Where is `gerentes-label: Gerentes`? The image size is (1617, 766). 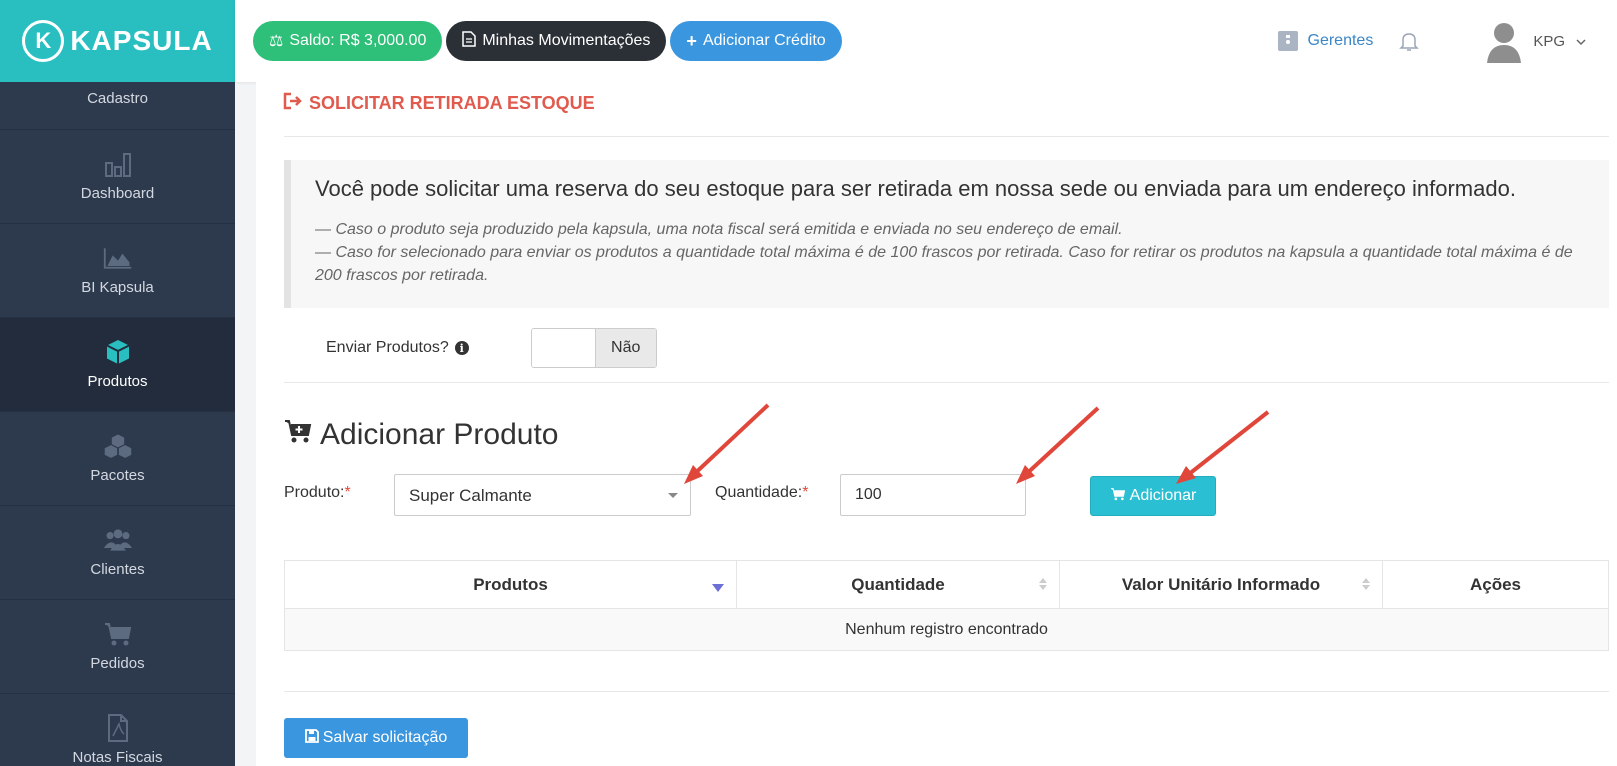 gerentes-label: Gerentes is located at coordinates (1340, 40).